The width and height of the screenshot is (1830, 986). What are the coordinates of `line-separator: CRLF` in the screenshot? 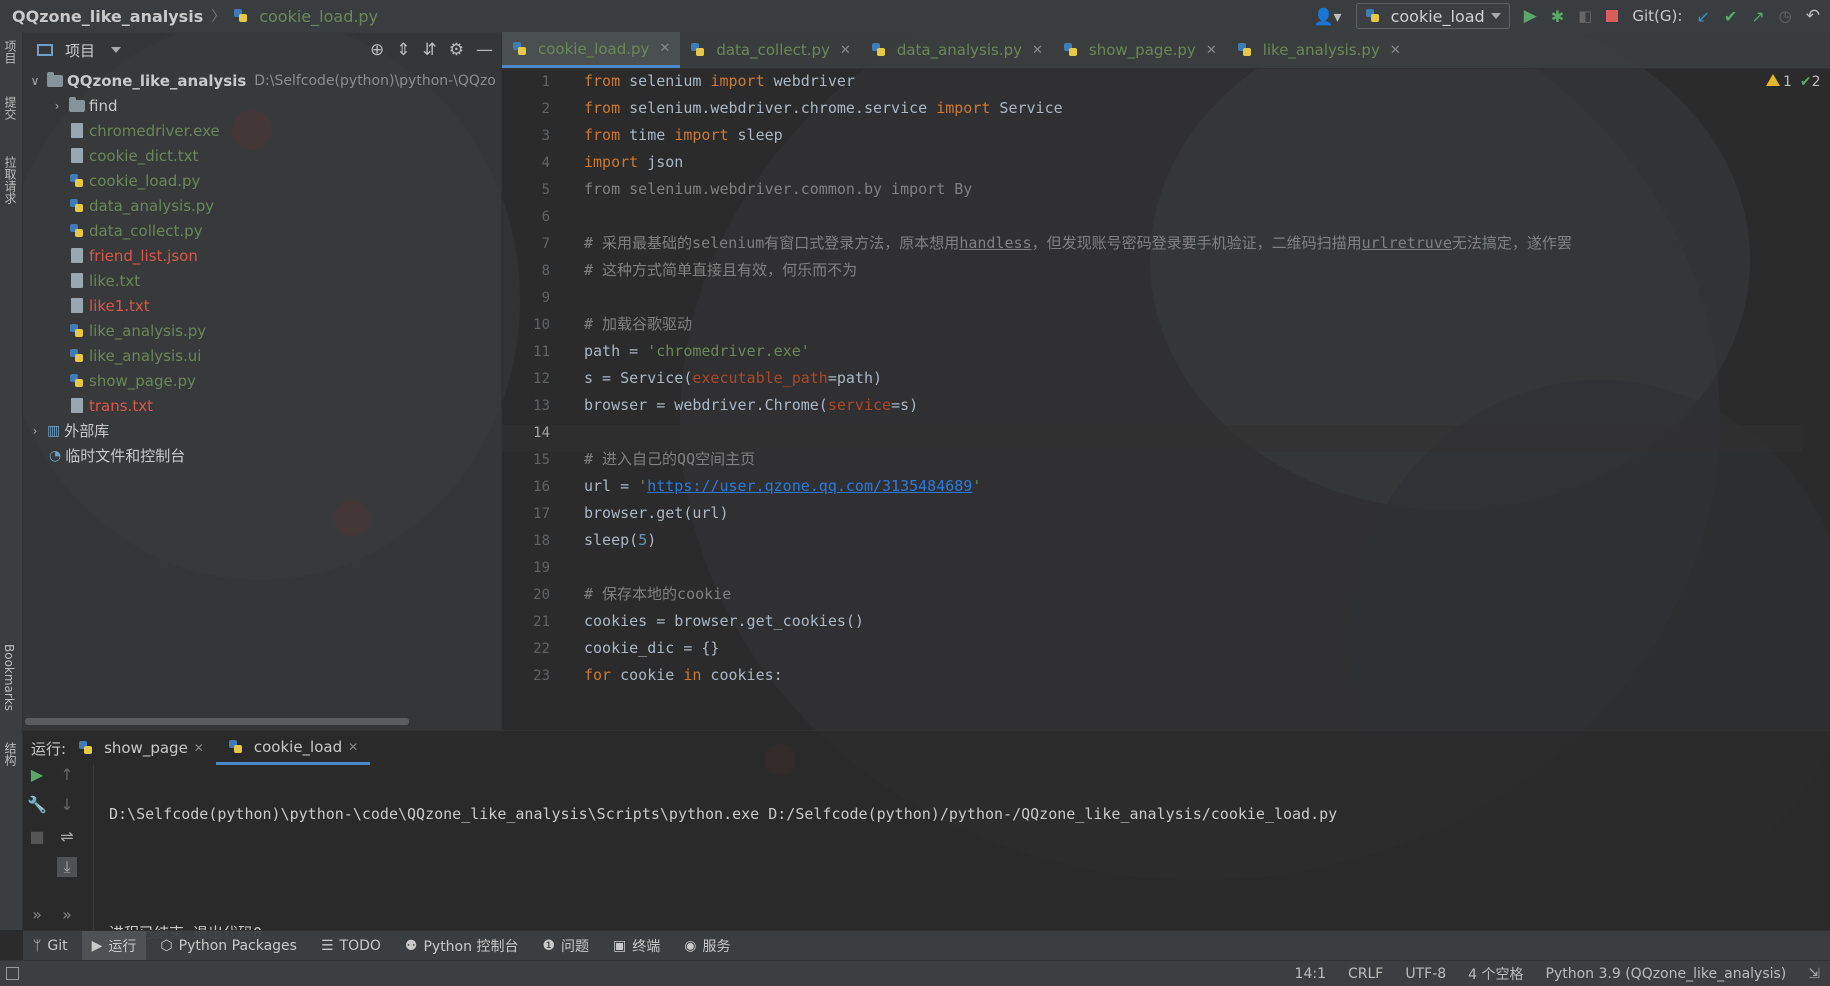 It's located at (1365, 974).